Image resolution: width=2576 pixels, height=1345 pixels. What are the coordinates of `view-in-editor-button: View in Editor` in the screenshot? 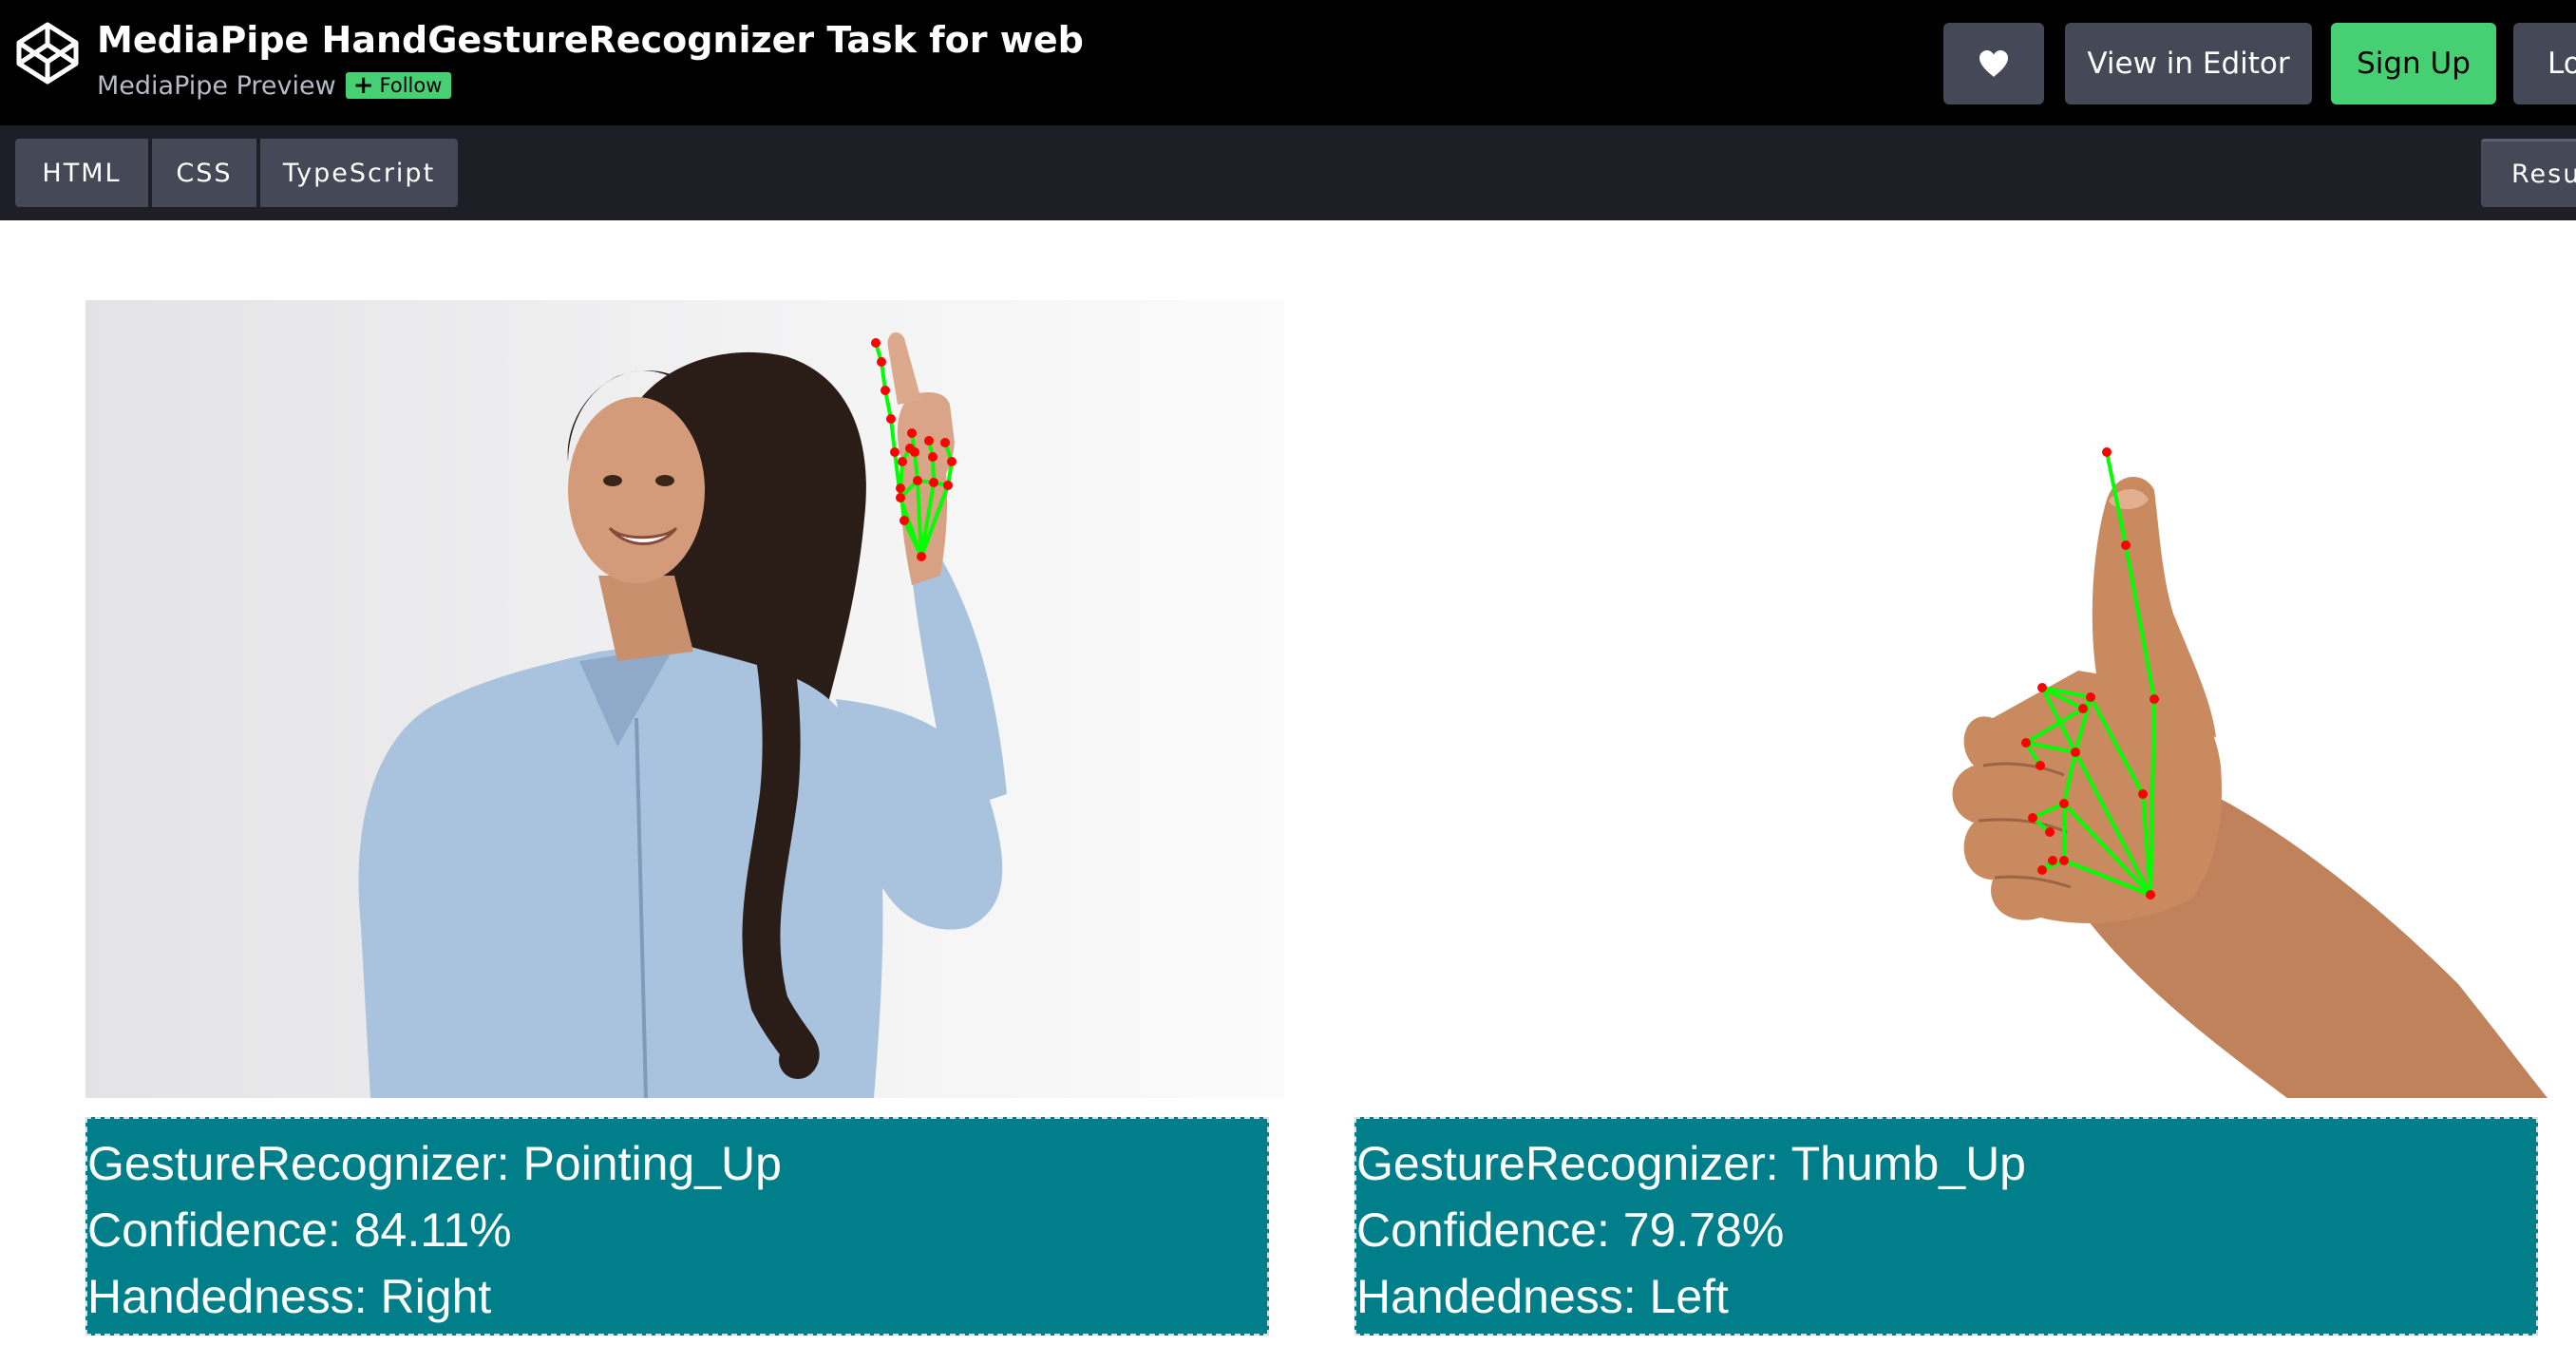 It's located at (2188, 63).